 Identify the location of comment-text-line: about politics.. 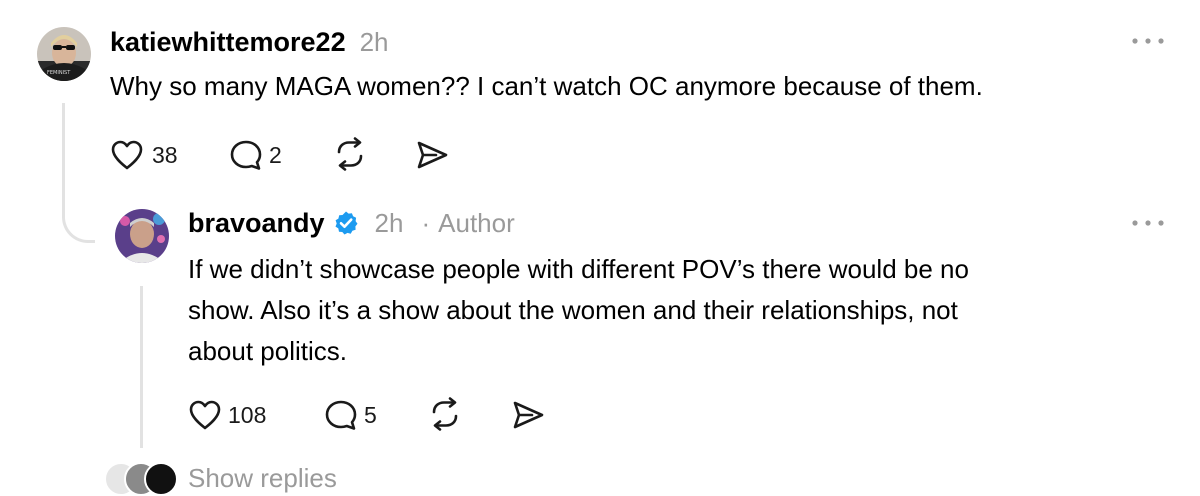
(267, 351).